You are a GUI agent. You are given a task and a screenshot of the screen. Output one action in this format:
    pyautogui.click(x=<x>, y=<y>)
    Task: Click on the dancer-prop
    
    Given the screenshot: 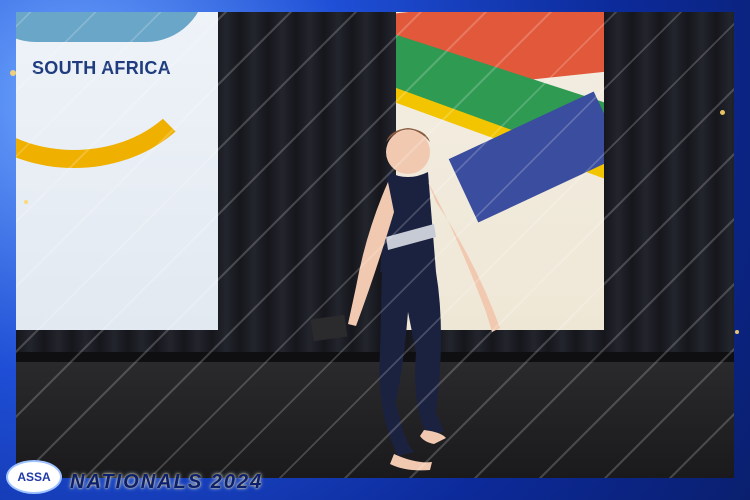 What is the action you would take?
    pyautogui.click(x=329, y=328)
    